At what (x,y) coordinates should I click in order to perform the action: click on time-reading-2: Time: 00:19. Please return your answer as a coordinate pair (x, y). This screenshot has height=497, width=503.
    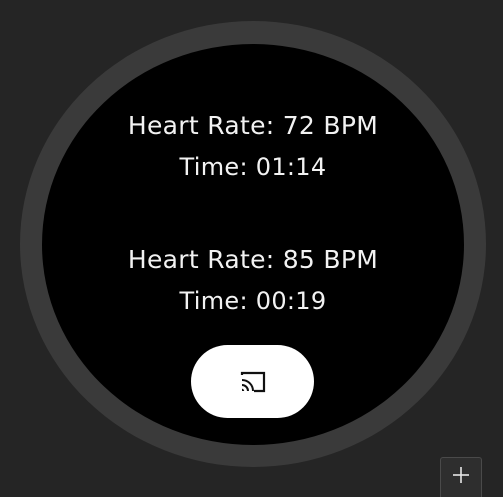
    Looking at the image, I should click on (253, 301).